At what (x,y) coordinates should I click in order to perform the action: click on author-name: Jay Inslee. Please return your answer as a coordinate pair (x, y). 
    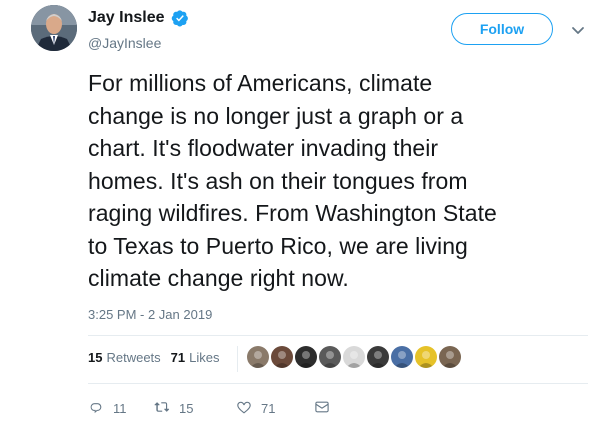
    Looking at the image, I should click on (126, 18).